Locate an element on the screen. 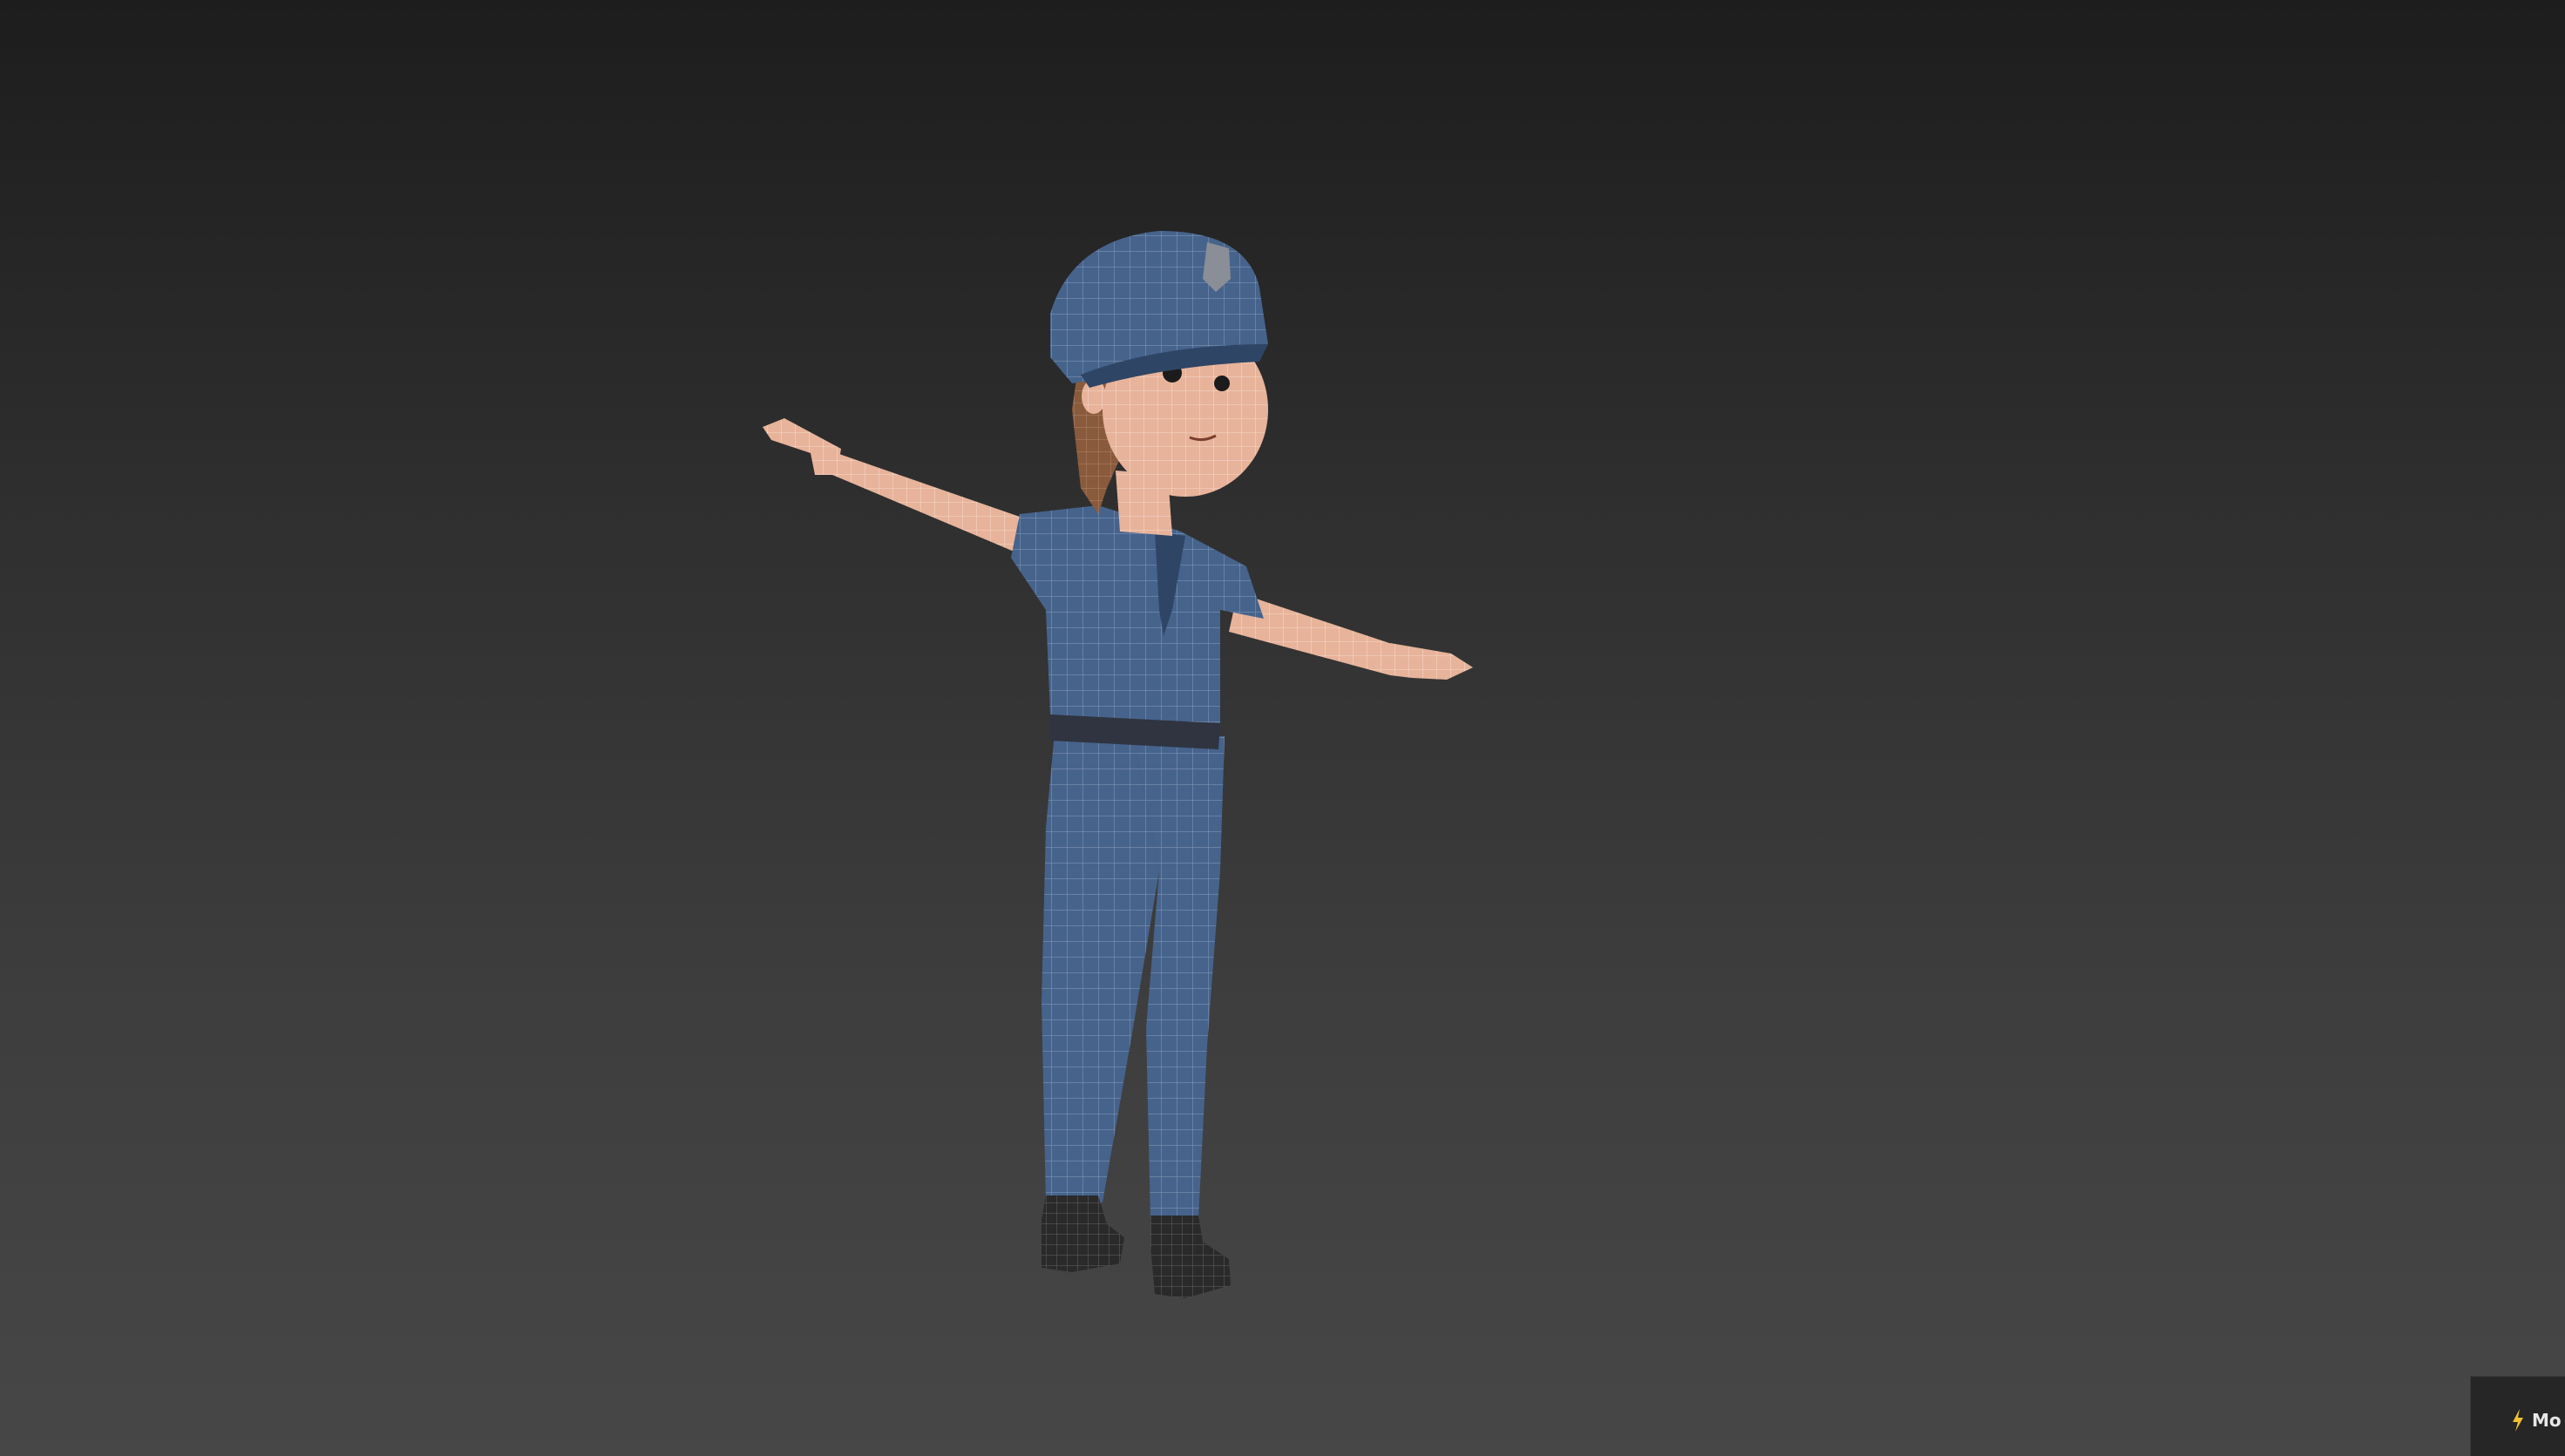 The height and width of the screenshot is (1456, 2565). right-hand is located at coordinates (1431, 661).